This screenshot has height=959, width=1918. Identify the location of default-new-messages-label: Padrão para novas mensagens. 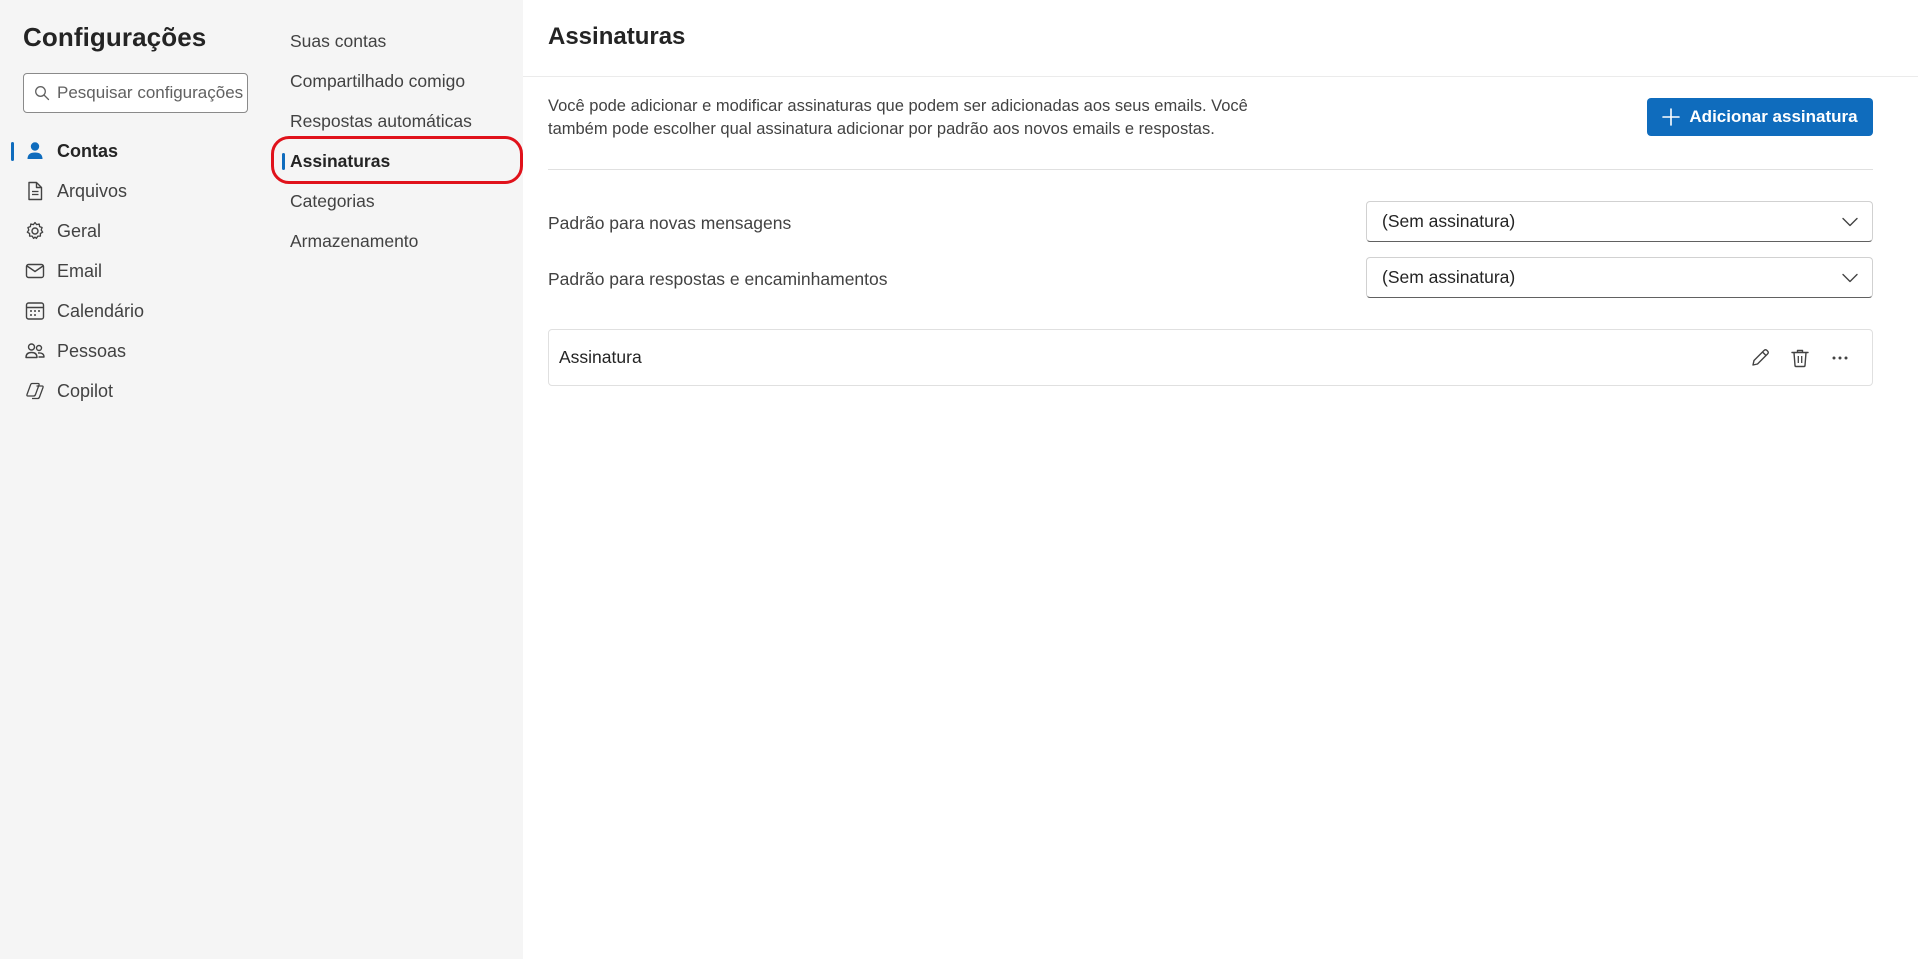
(670, 223).